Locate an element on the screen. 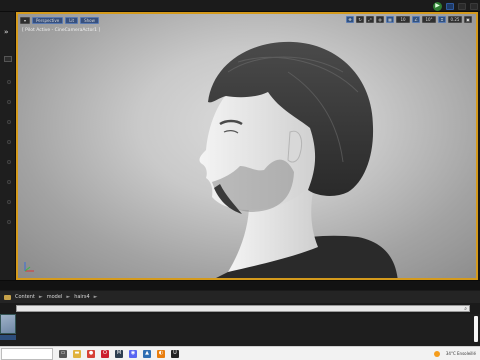  opera-icon: O is located at coordinates (105, 353).